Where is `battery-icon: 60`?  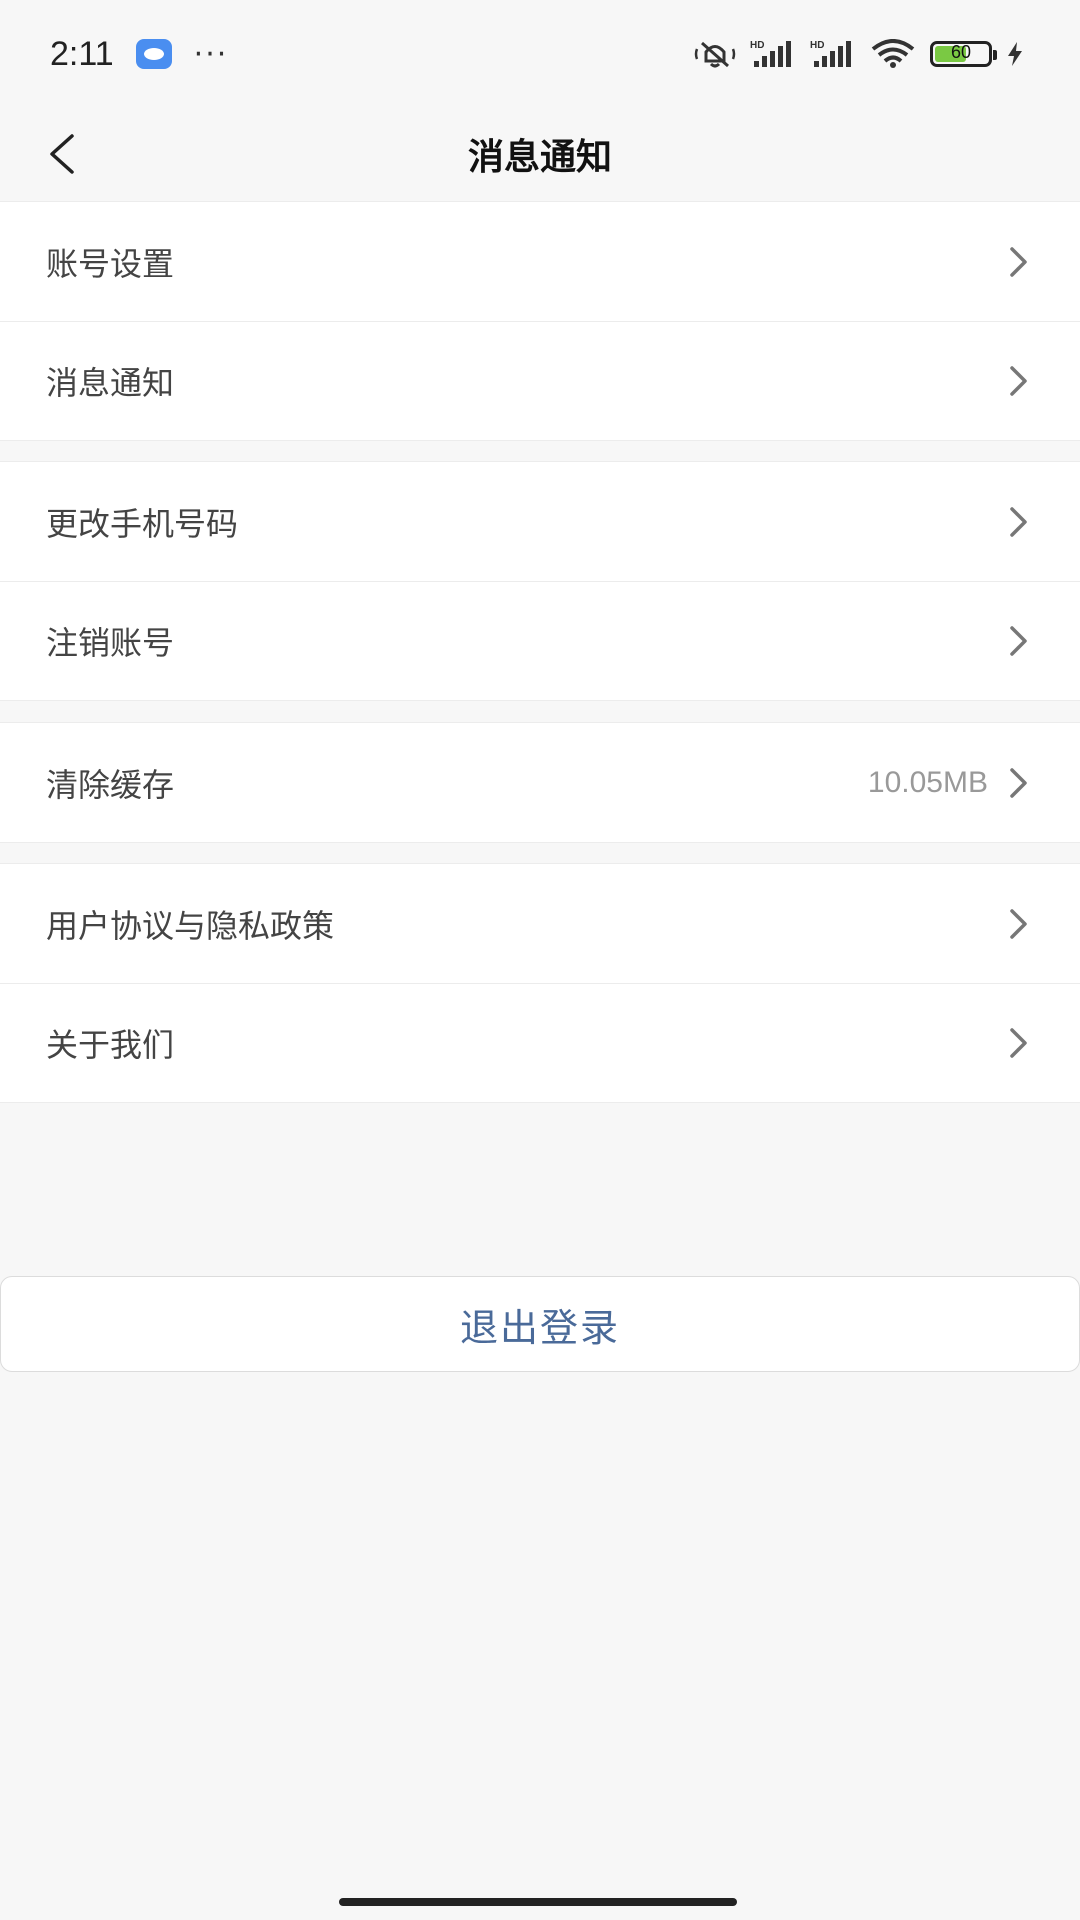
battery-icon: 60 is located at coordinates (963, 54).